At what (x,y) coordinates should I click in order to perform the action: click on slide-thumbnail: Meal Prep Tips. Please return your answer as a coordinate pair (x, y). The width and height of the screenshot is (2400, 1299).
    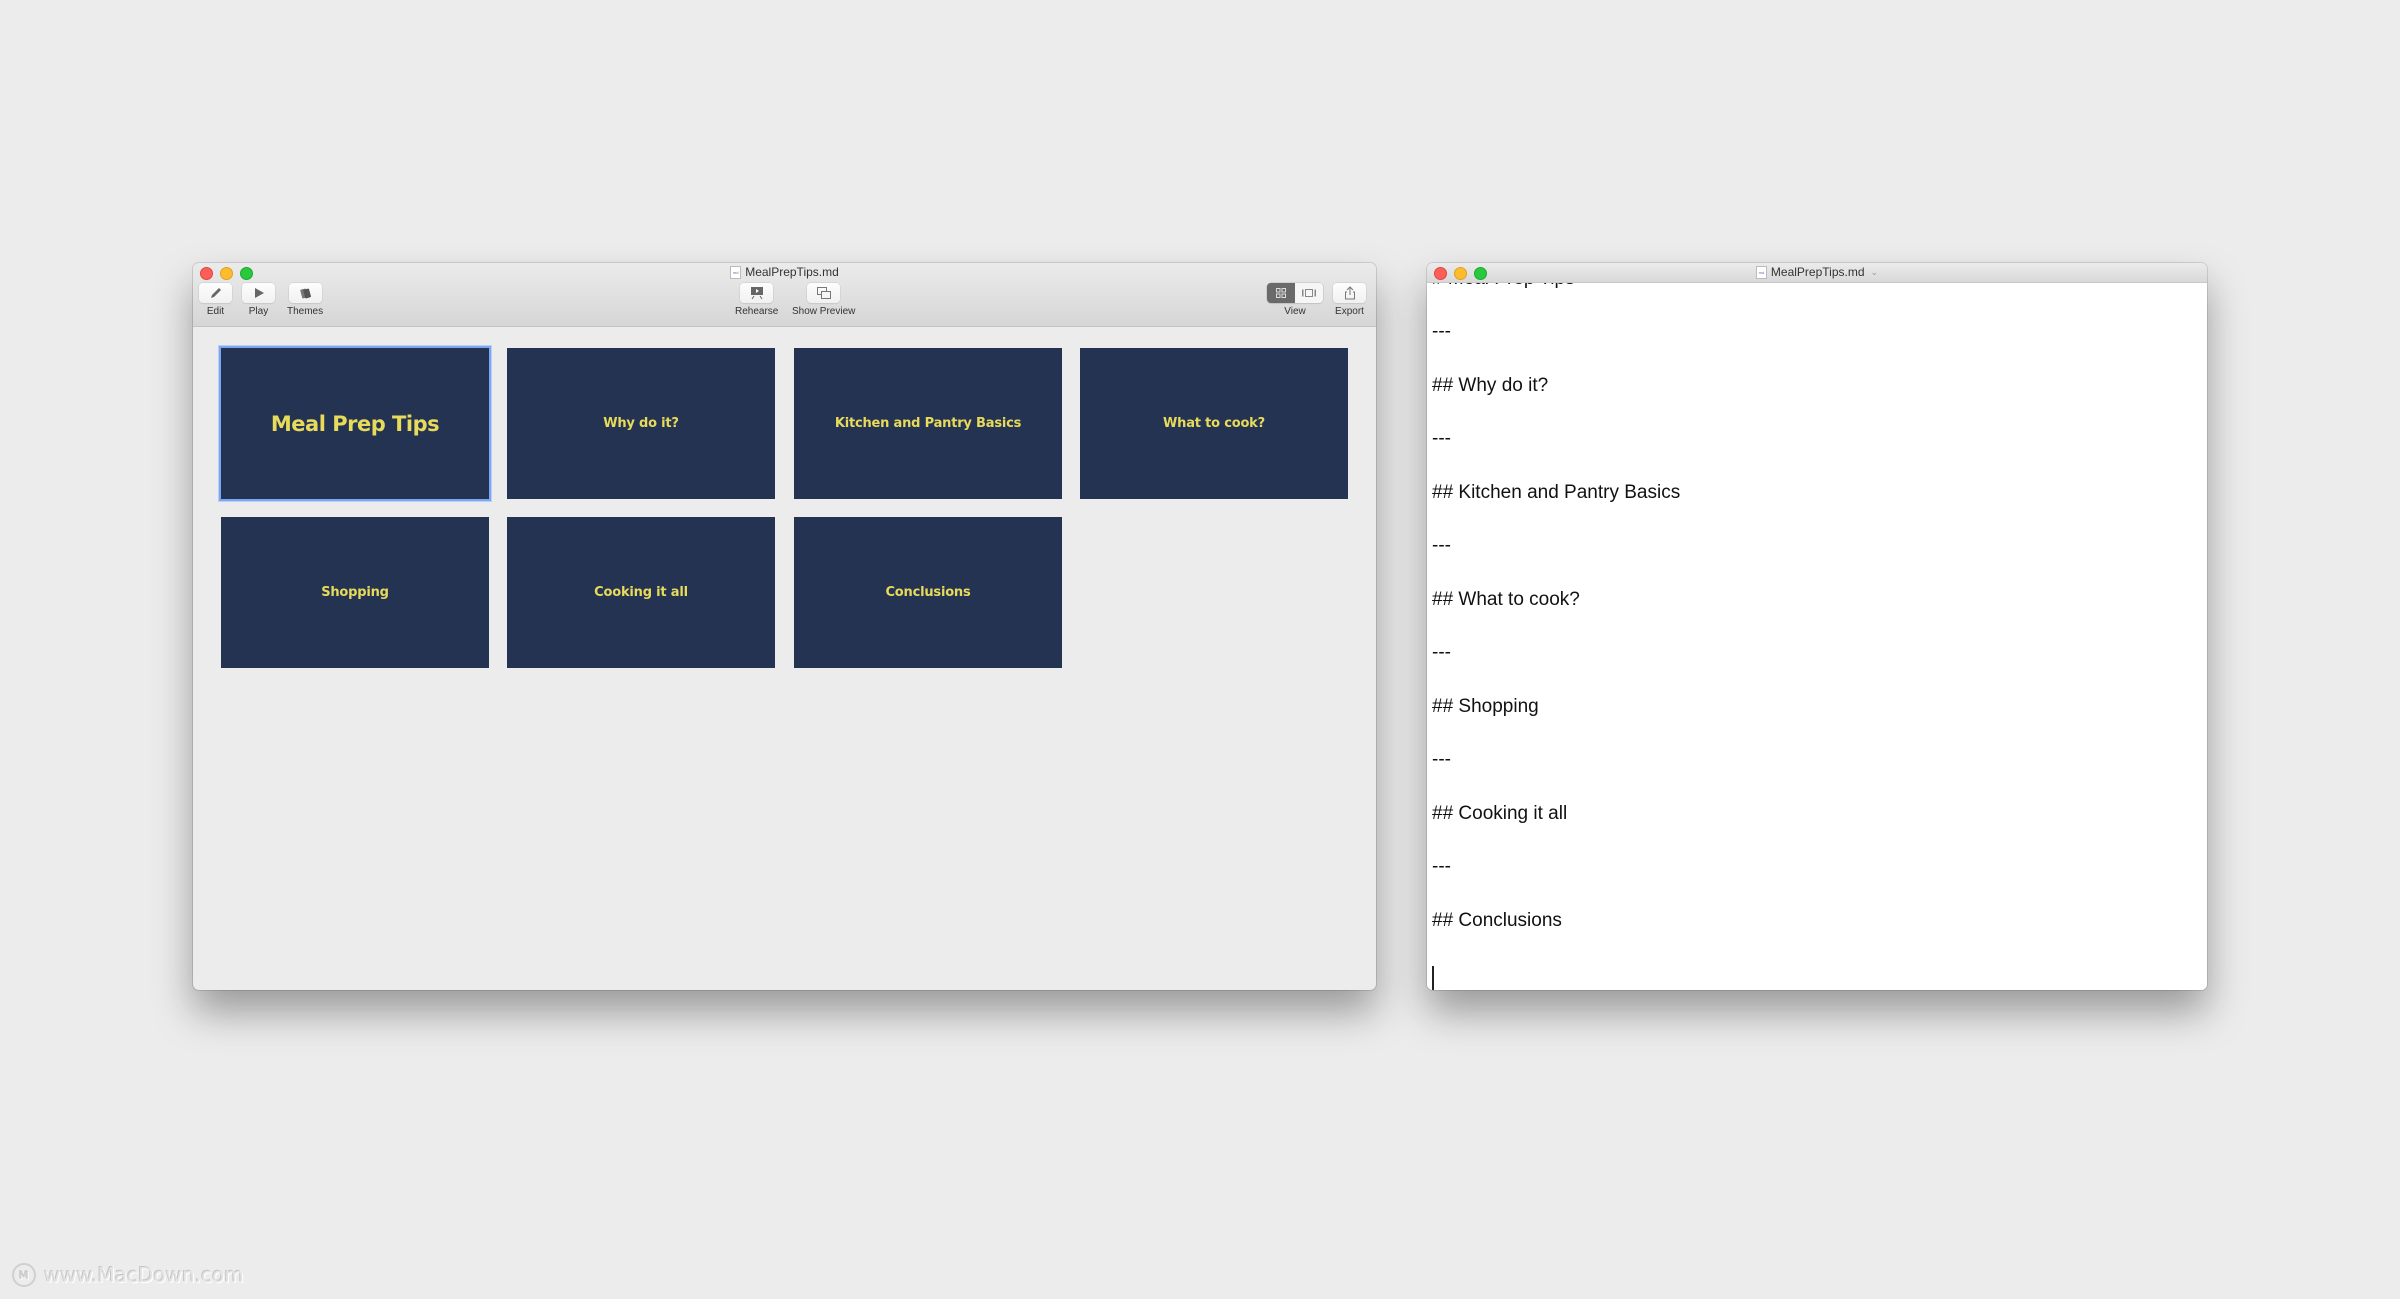
    Looking at the image, I should click on (355, 423).